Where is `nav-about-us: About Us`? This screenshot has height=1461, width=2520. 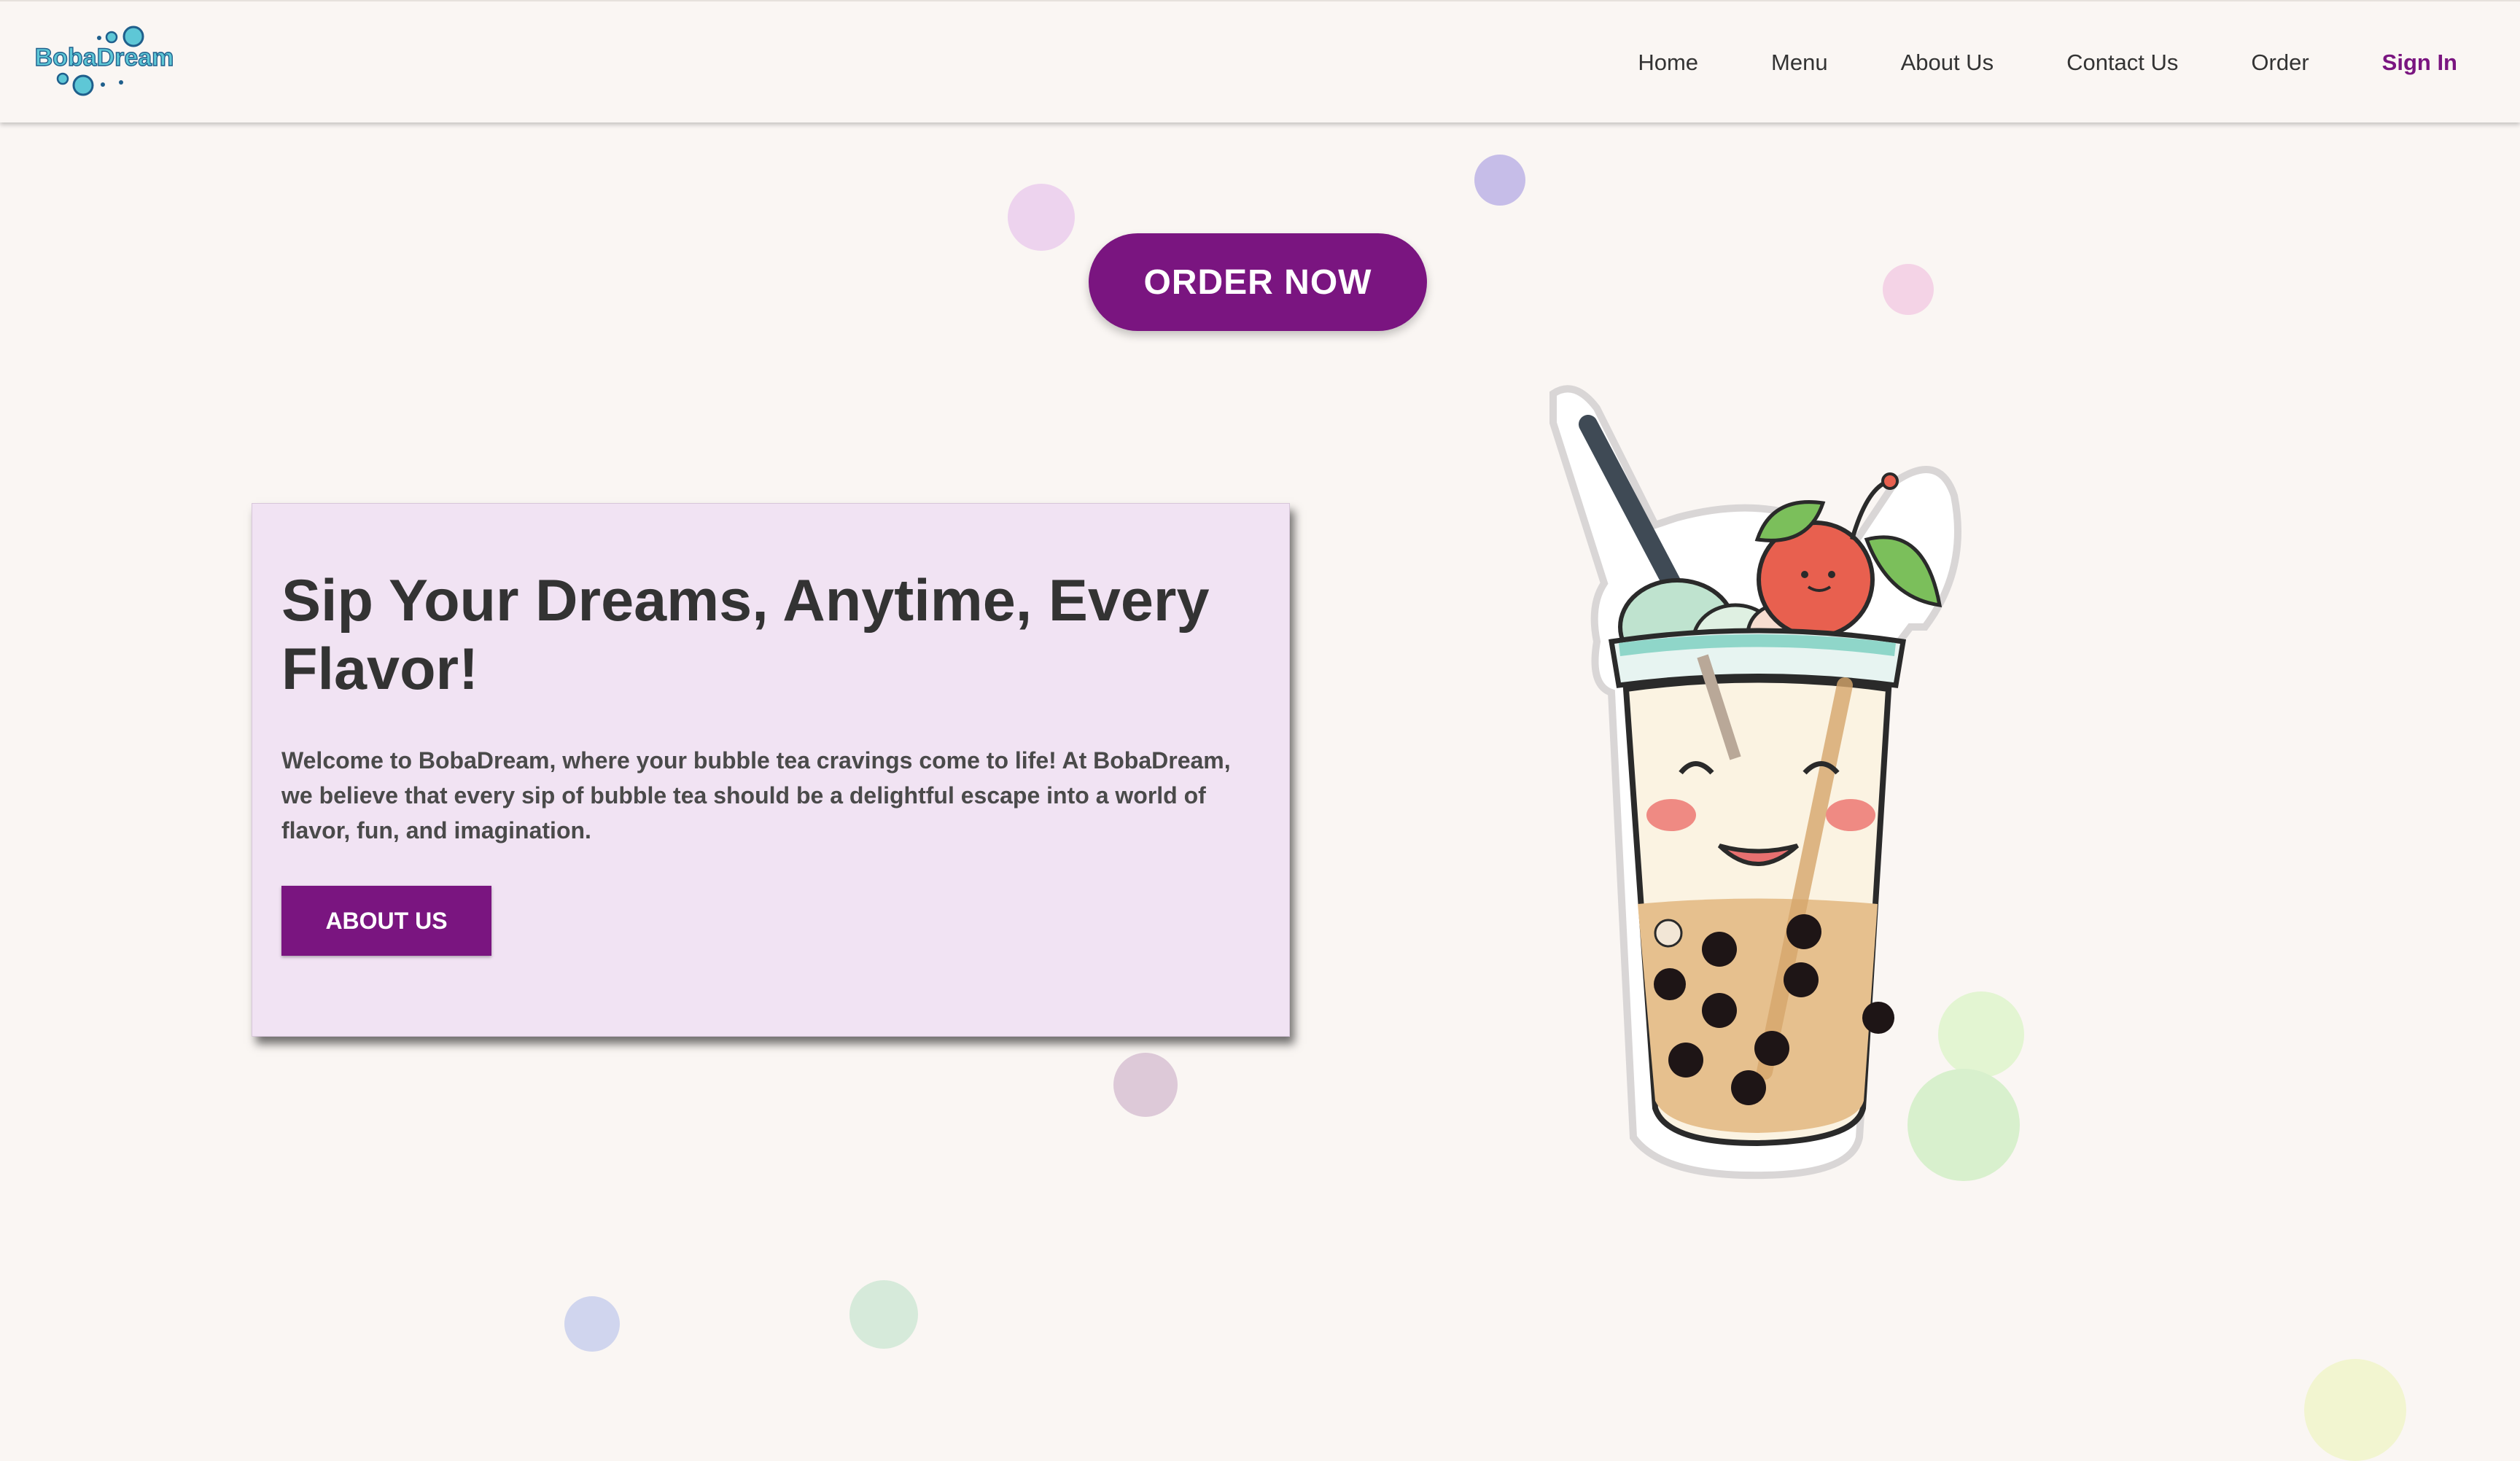 nav-about-us: About Us is located at coordinates (1947, 63).